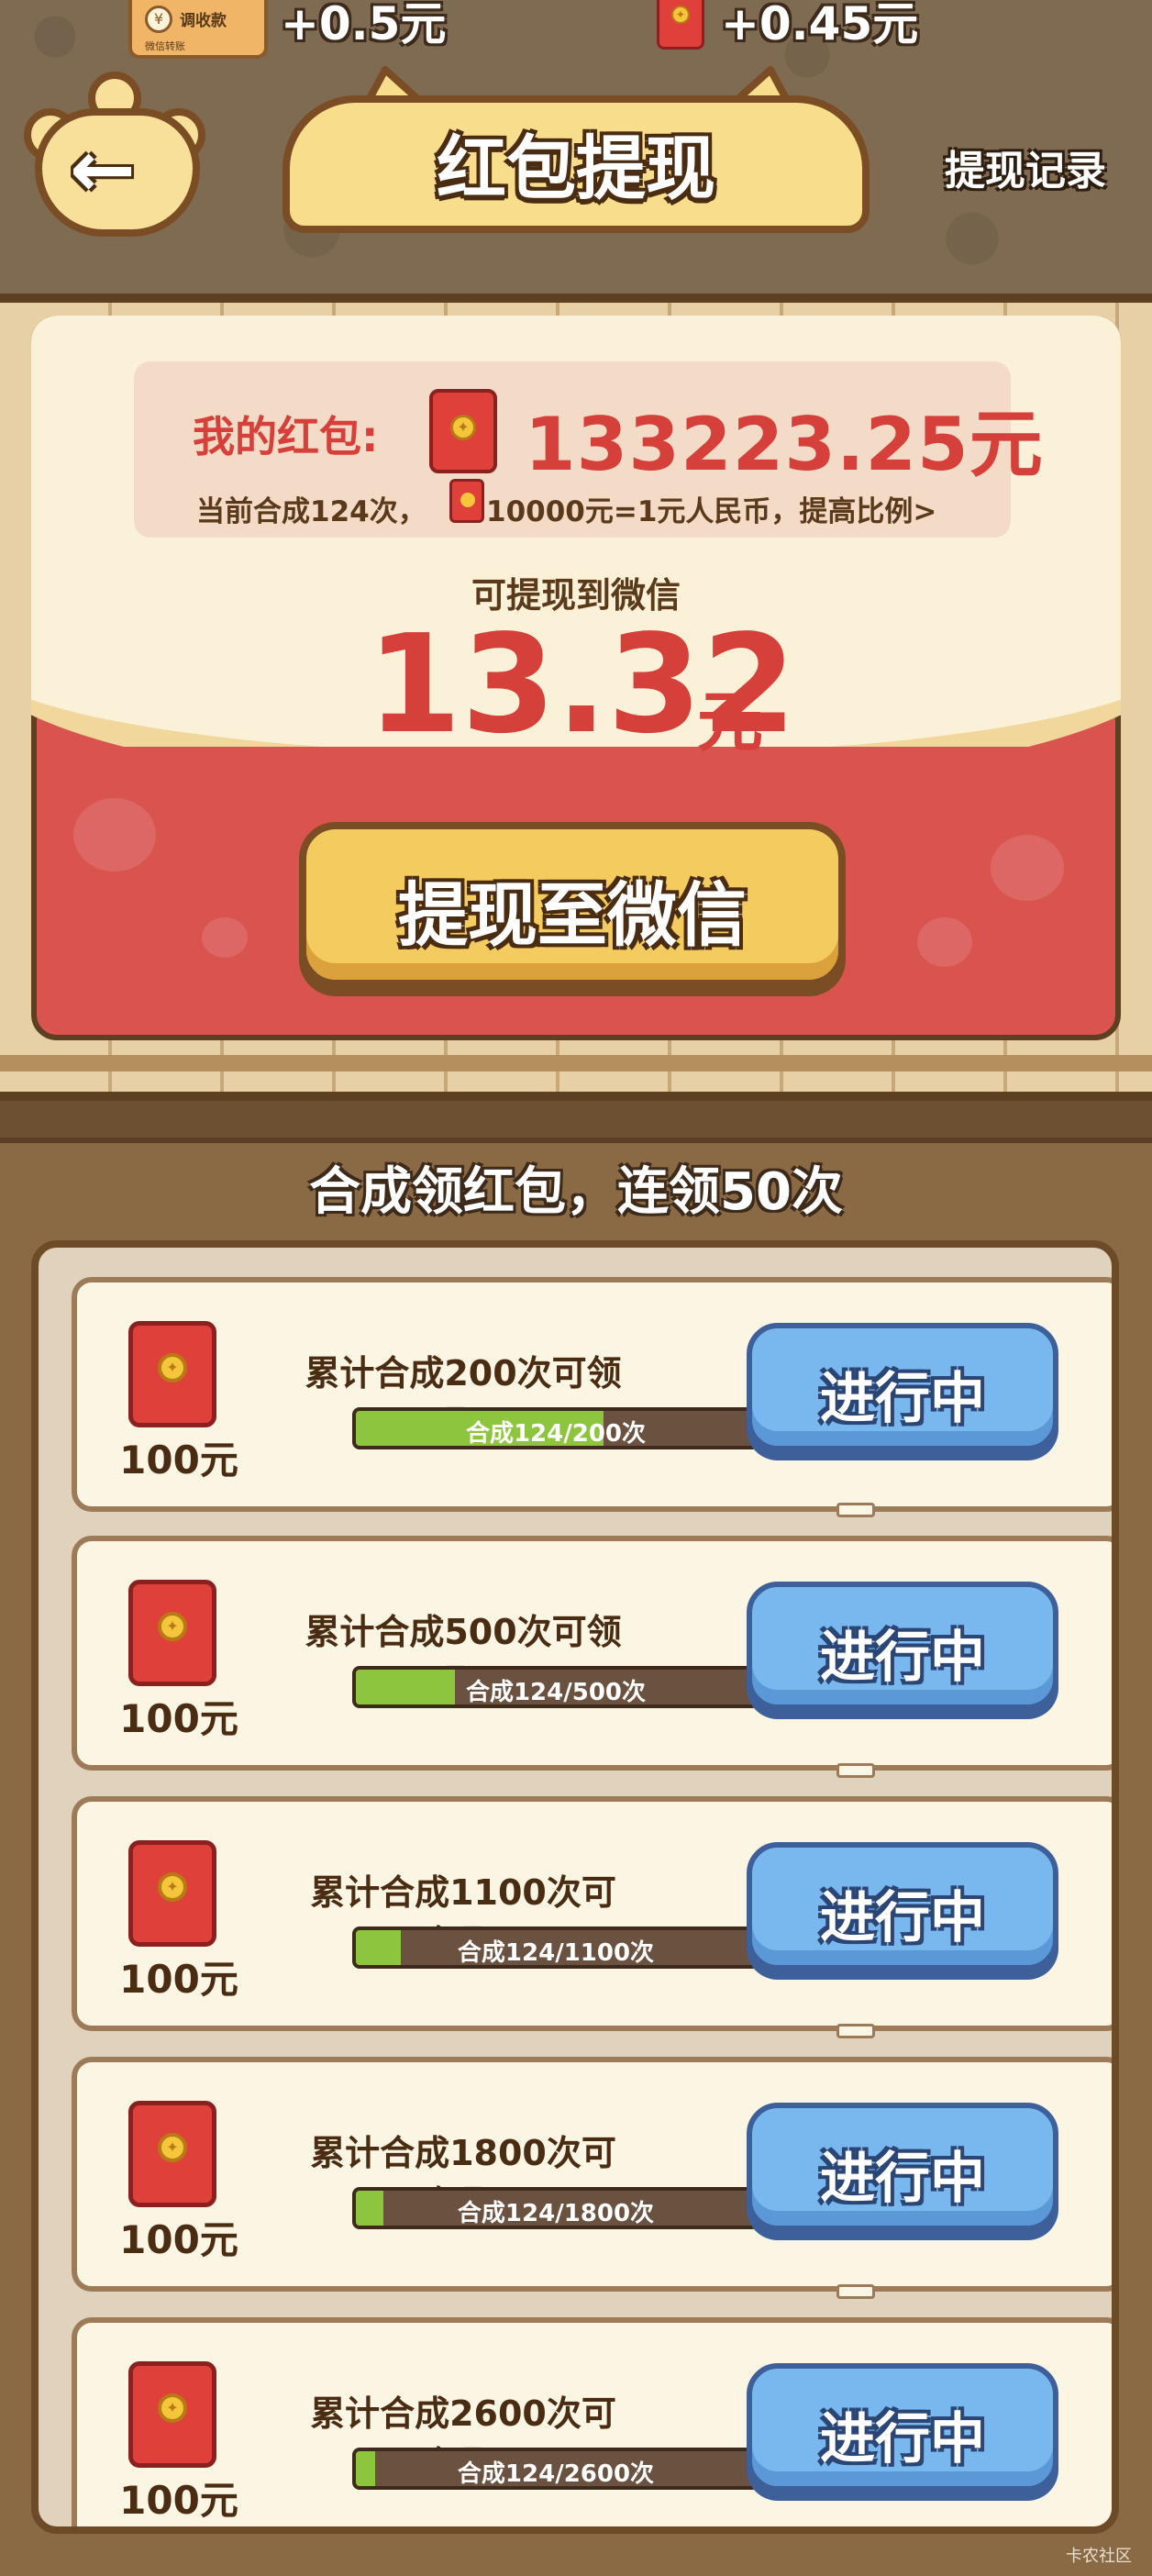 This screenshot has width=1152, height=2576. I want to click on back-button: ←, so click(114, 157).